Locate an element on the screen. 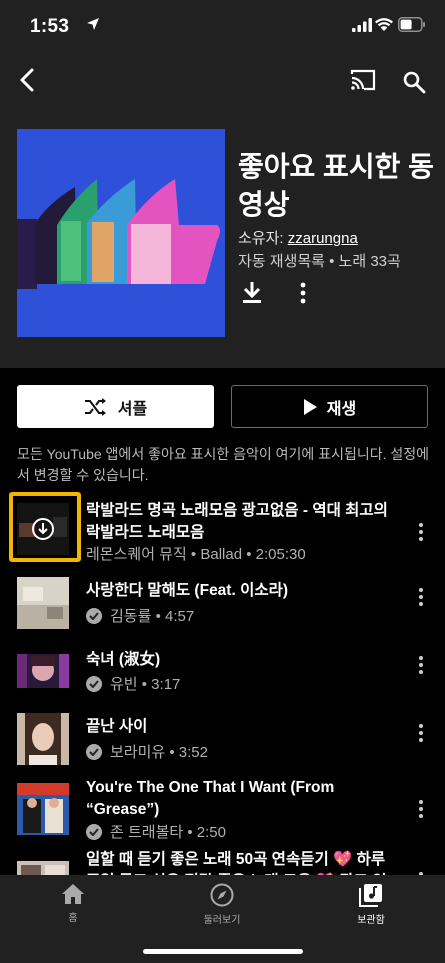 The height and width of the screenshot is (963, 445). cast-icon is located at coordinates (363, 80).